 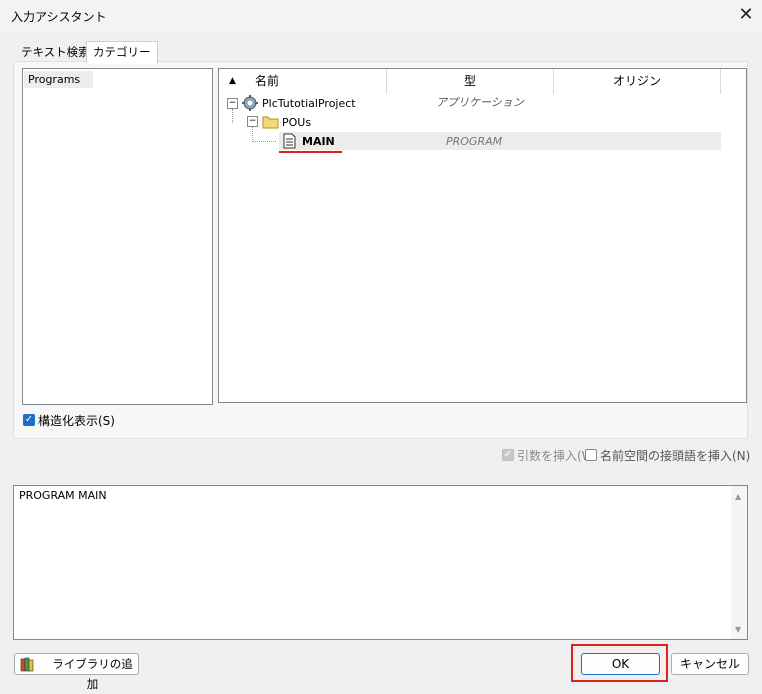 I want to click on column-header-name: ▲ 名前, so click(x=303, y=81).